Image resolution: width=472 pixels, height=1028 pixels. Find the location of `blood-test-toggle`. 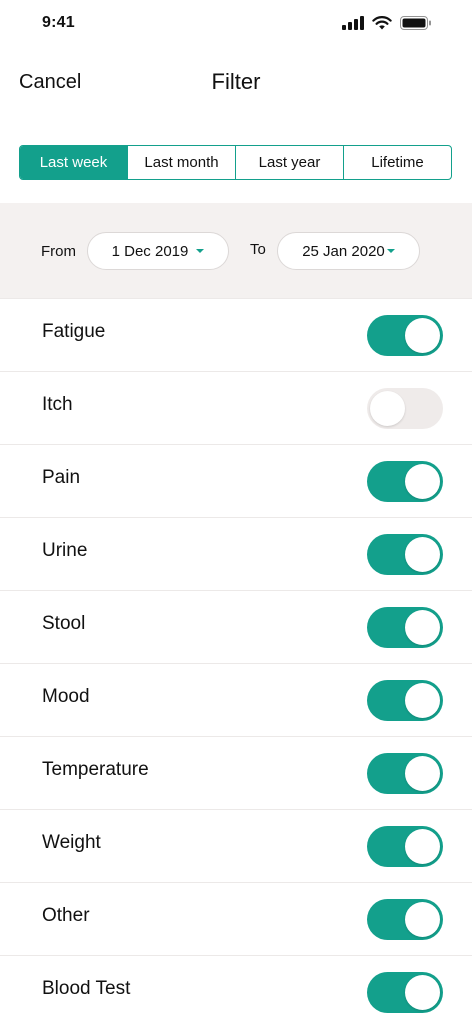

blood-test-toggle is located at coordinates (405, 992).